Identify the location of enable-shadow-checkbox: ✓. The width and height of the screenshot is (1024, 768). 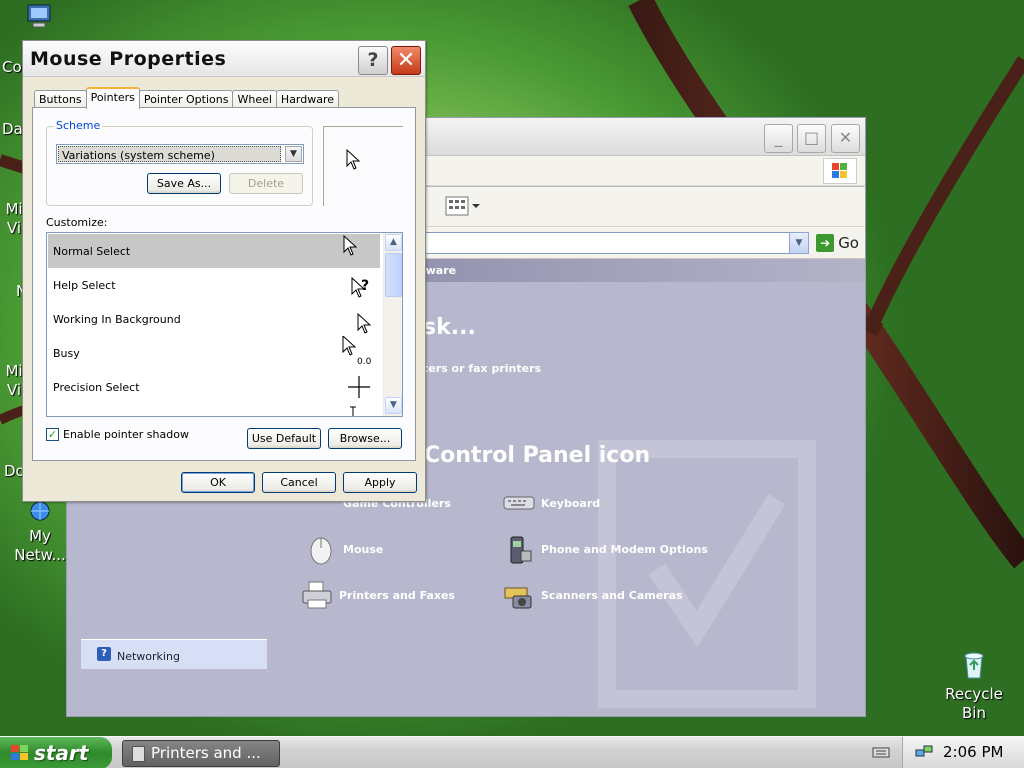
(52, 434).